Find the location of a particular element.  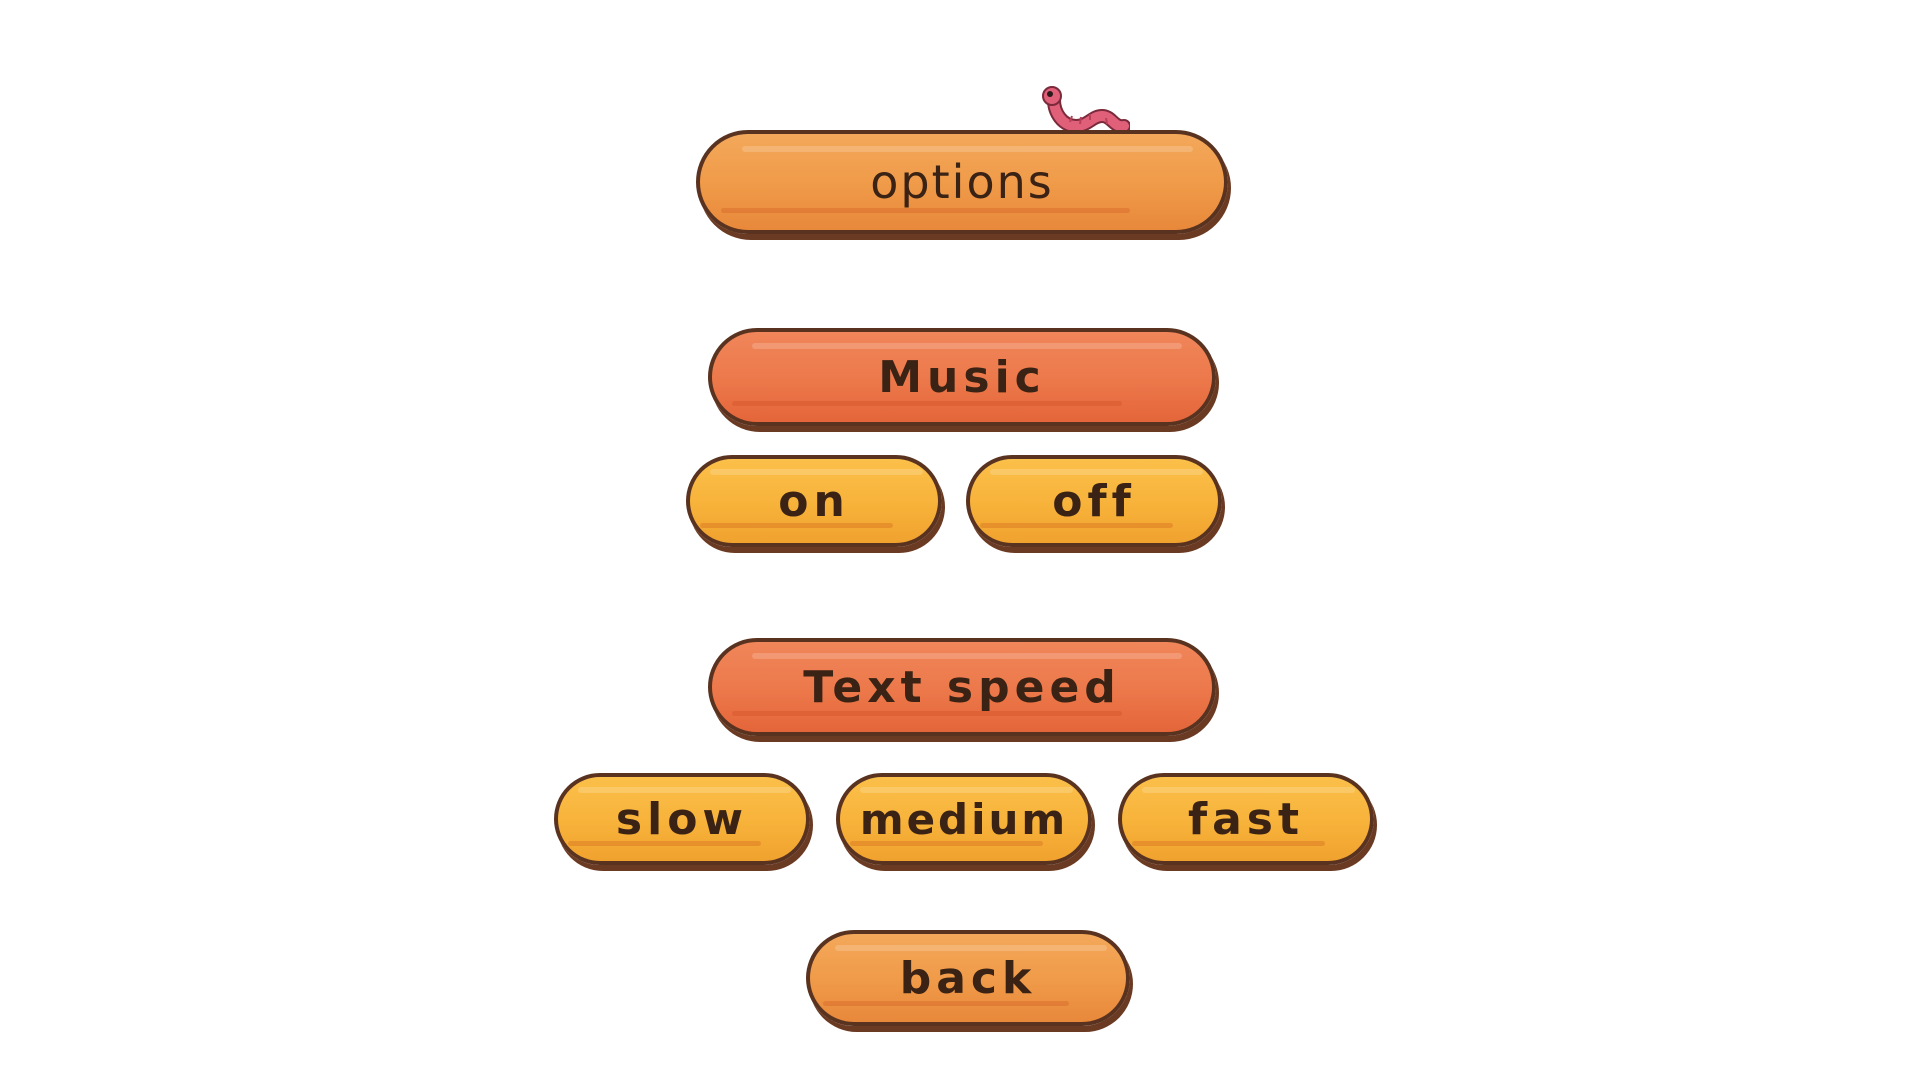

text-speed-slow-label: slow is located at coordinates (682, 819).